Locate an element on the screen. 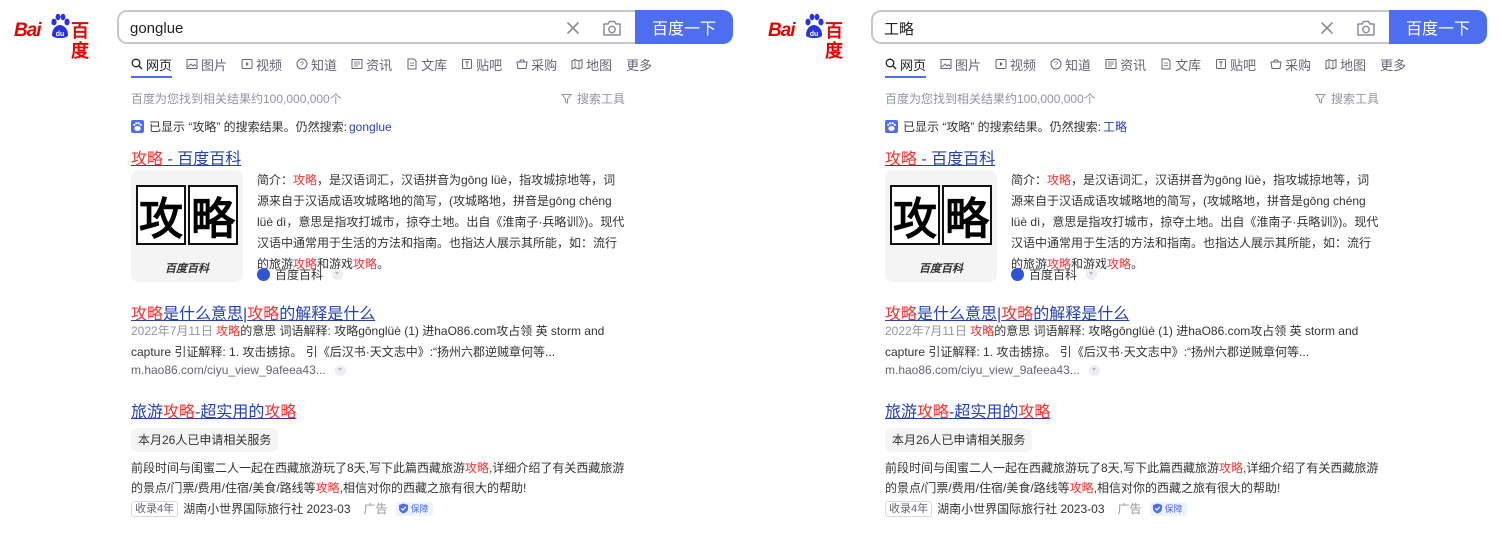 Image resolution: width=1500 pixels, height=533 pixels. video-icon is located at coordinates (247, 64).